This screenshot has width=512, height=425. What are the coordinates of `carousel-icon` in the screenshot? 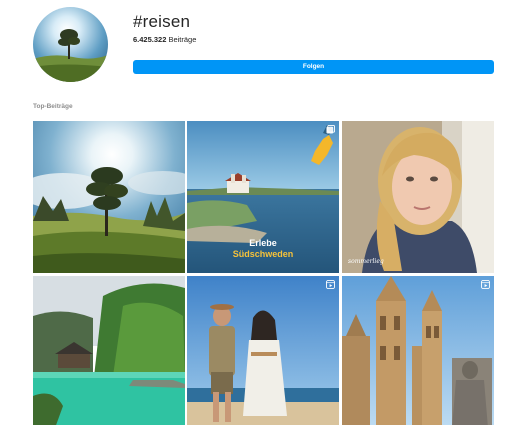 It's located at (330, 129).